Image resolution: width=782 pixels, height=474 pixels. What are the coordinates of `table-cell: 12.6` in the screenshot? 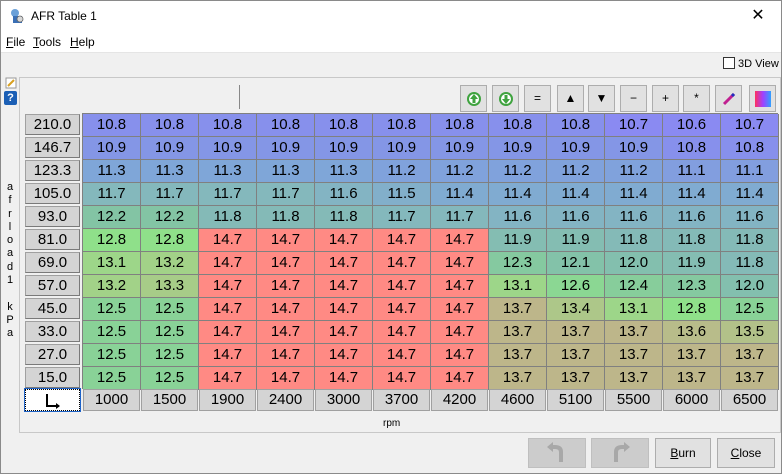 It's located at (576, 286).